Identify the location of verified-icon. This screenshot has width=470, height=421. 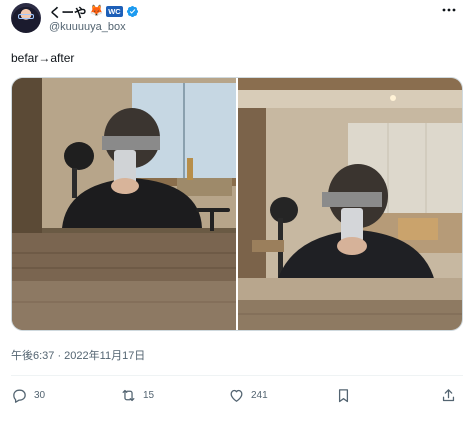
(132, 11).